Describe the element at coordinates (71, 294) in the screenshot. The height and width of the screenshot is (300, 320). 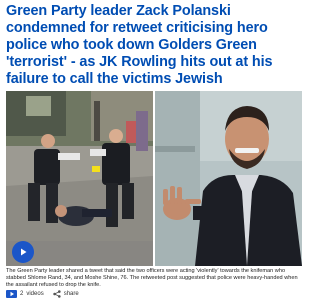
I see `share-link: share` at that location.